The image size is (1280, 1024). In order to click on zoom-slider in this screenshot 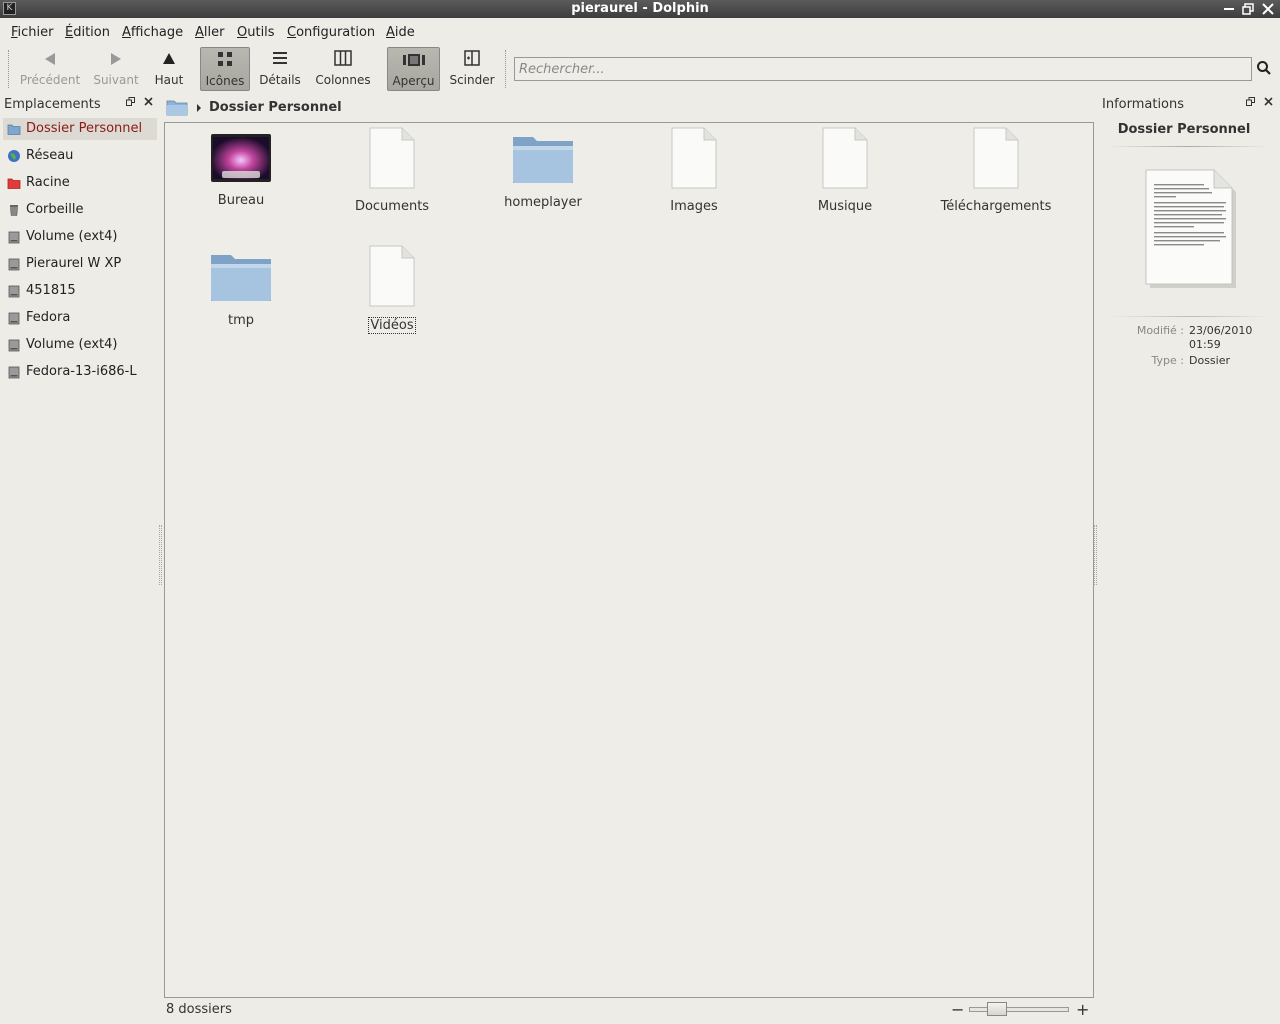, I will do `click(1019, 1009)`.